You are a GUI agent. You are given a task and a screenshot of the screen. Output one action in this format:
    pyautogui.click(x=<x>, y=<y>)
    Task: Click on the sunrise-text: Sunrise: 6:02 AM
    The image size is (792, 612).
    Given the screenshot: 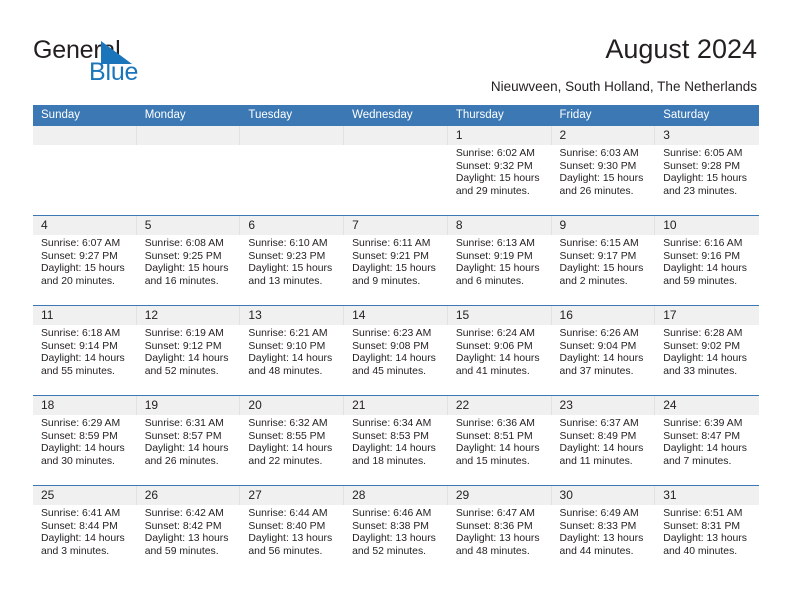 What is the action you would take?
    pyautogui.click(x=495, y=153)
    